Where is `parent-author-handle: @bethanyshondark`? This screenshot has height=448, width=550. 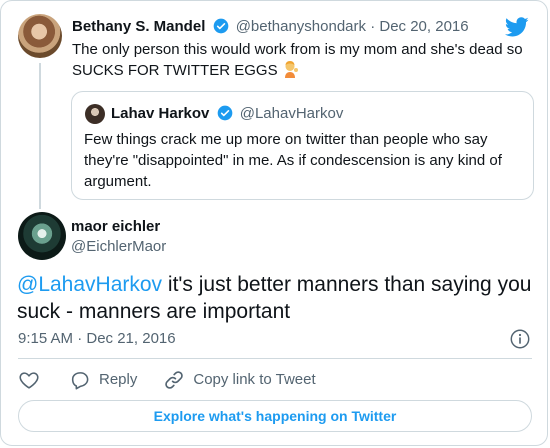
parent-author-handle: @bethanyshondark is located at coordinates (301, 26).